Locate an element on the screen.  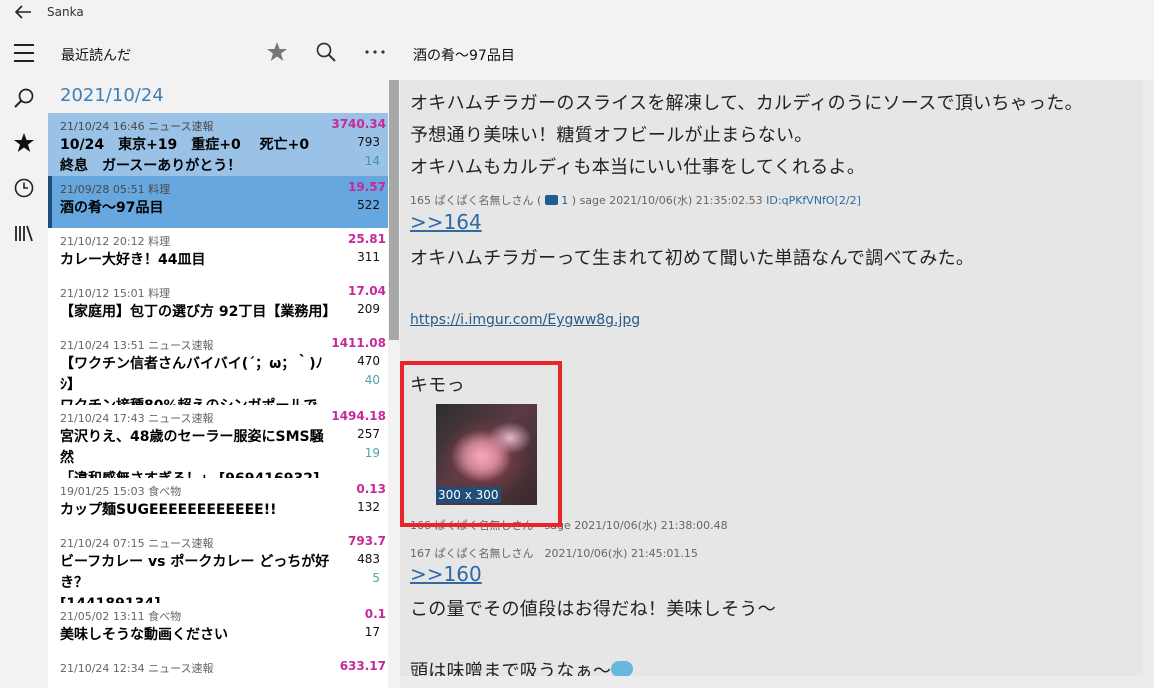
list-scrollbar is located at coordinates (394, 384).